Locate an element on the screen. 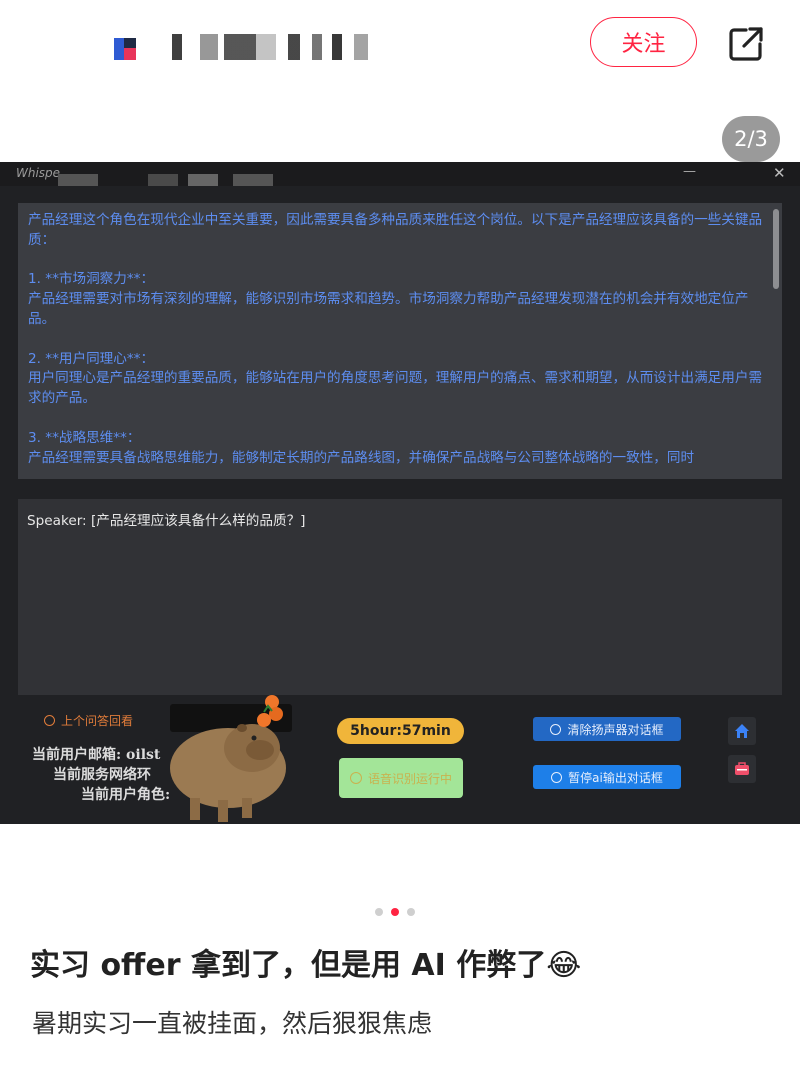 The height and width of the screenshot is (1073, 800). mic-icon is located at coordinates (355, 778).